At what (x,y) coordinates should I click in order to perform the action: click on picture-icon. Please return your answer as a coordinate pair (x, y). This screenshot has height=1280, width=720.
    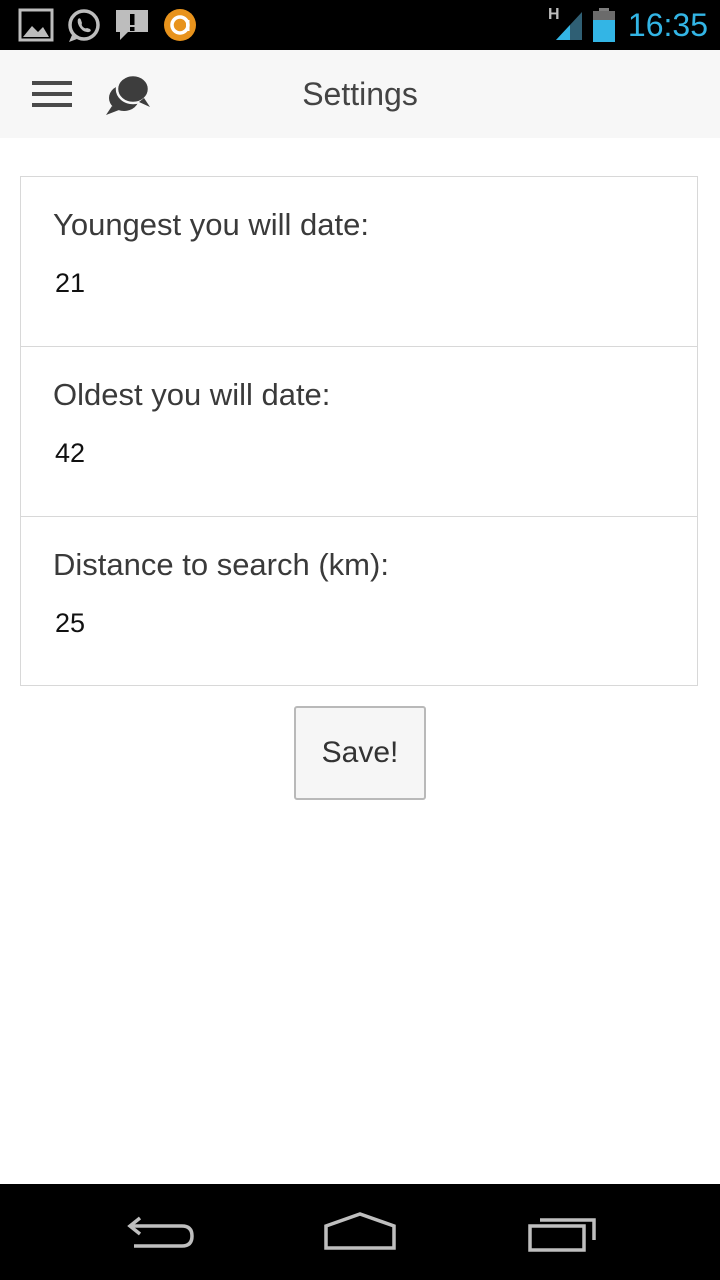
    Looking at the image, I should click on (36, 25).